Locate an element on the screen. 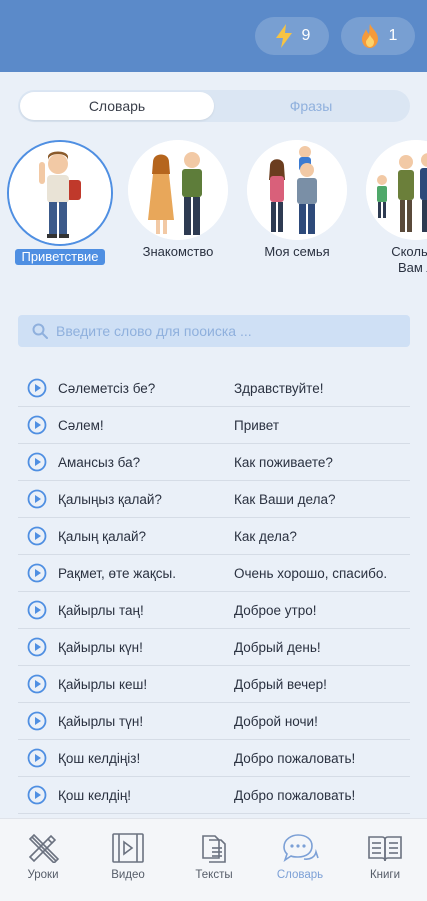  family-illustration is located at coordinates (297, 190).